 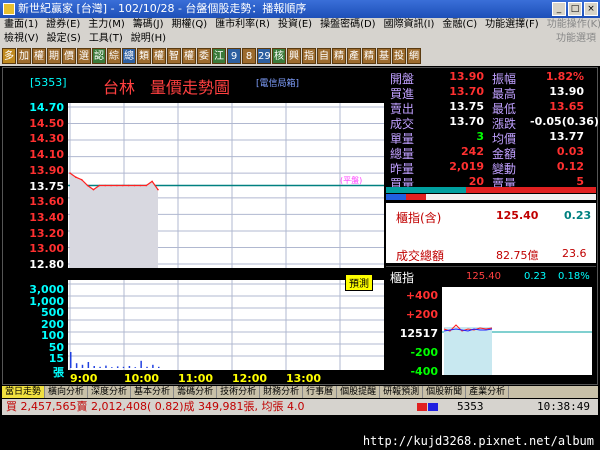 I want to click on quote-label: 買進, so click(x=402, y=94).